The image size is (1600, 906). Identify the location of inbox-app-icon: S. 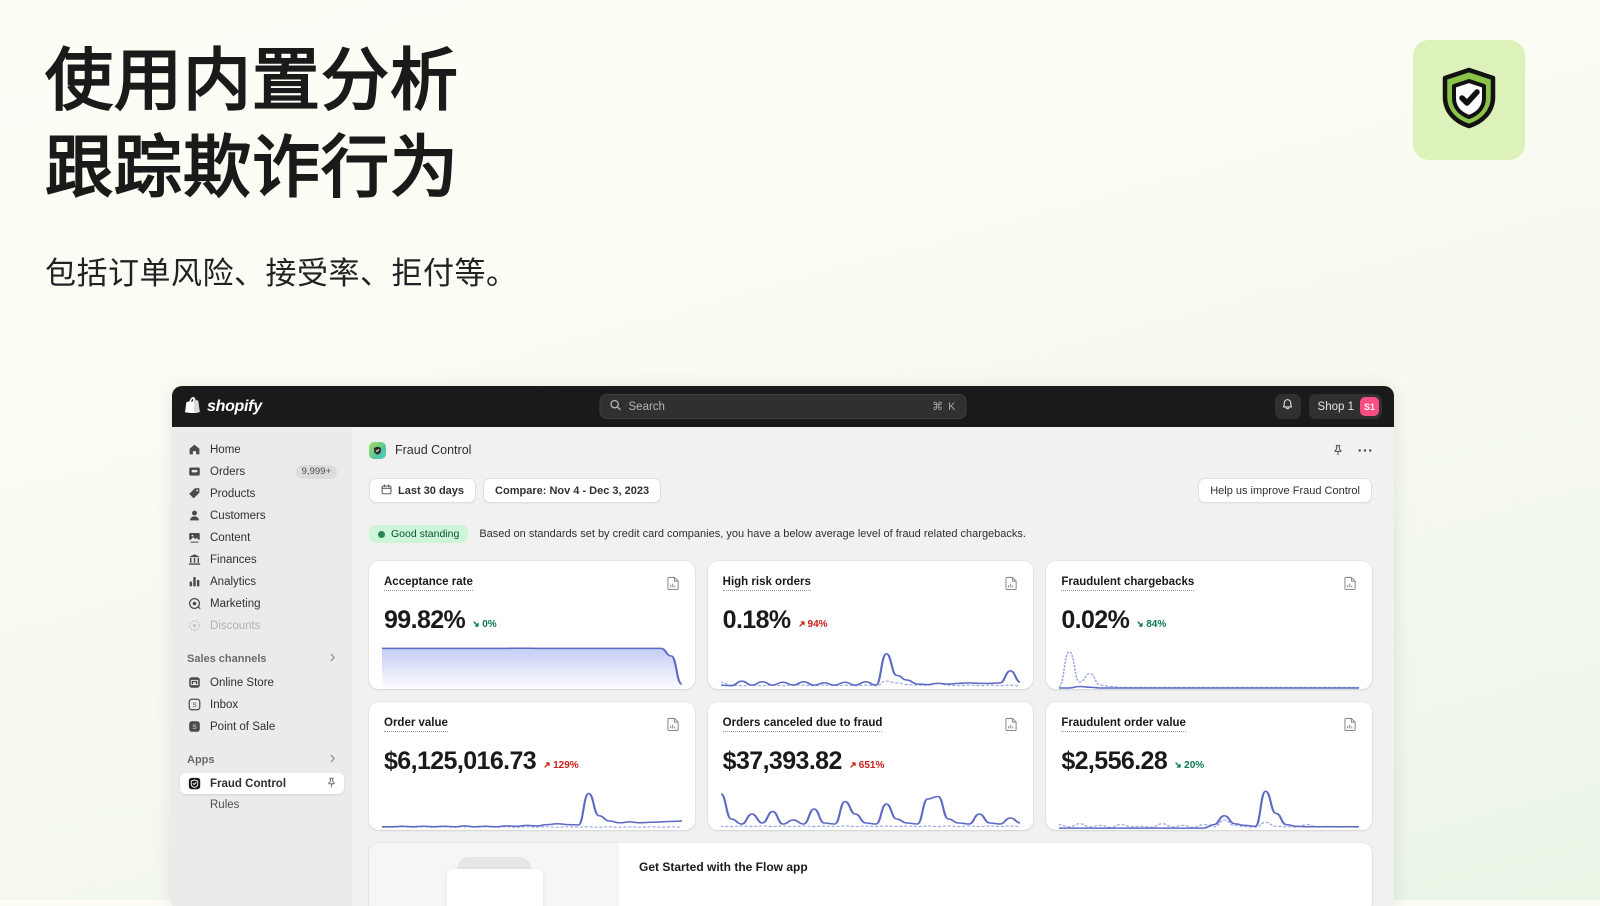
(194, 705).